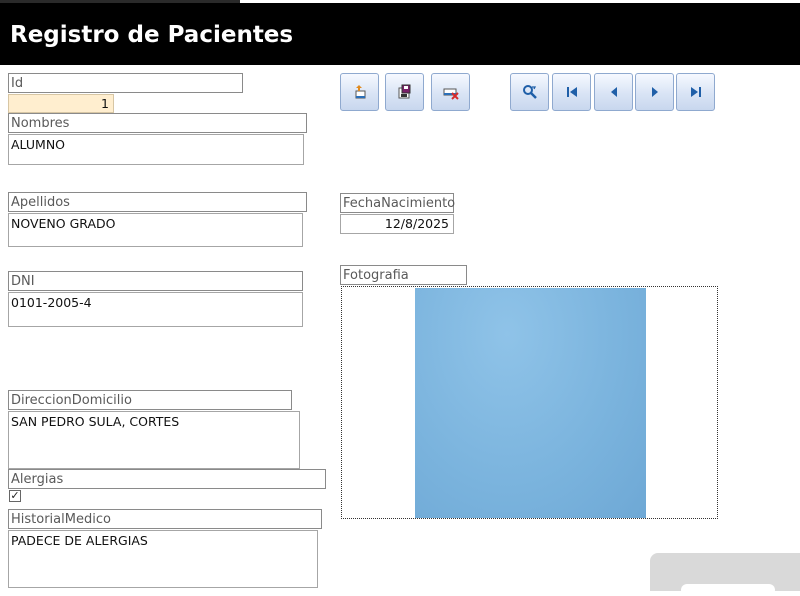 This screenshot has width=800, height=596. Describe the element at coordinates (163, 559) in the screenshot. I see `historial-field: PADECE DE ALERGIAS` at that location.